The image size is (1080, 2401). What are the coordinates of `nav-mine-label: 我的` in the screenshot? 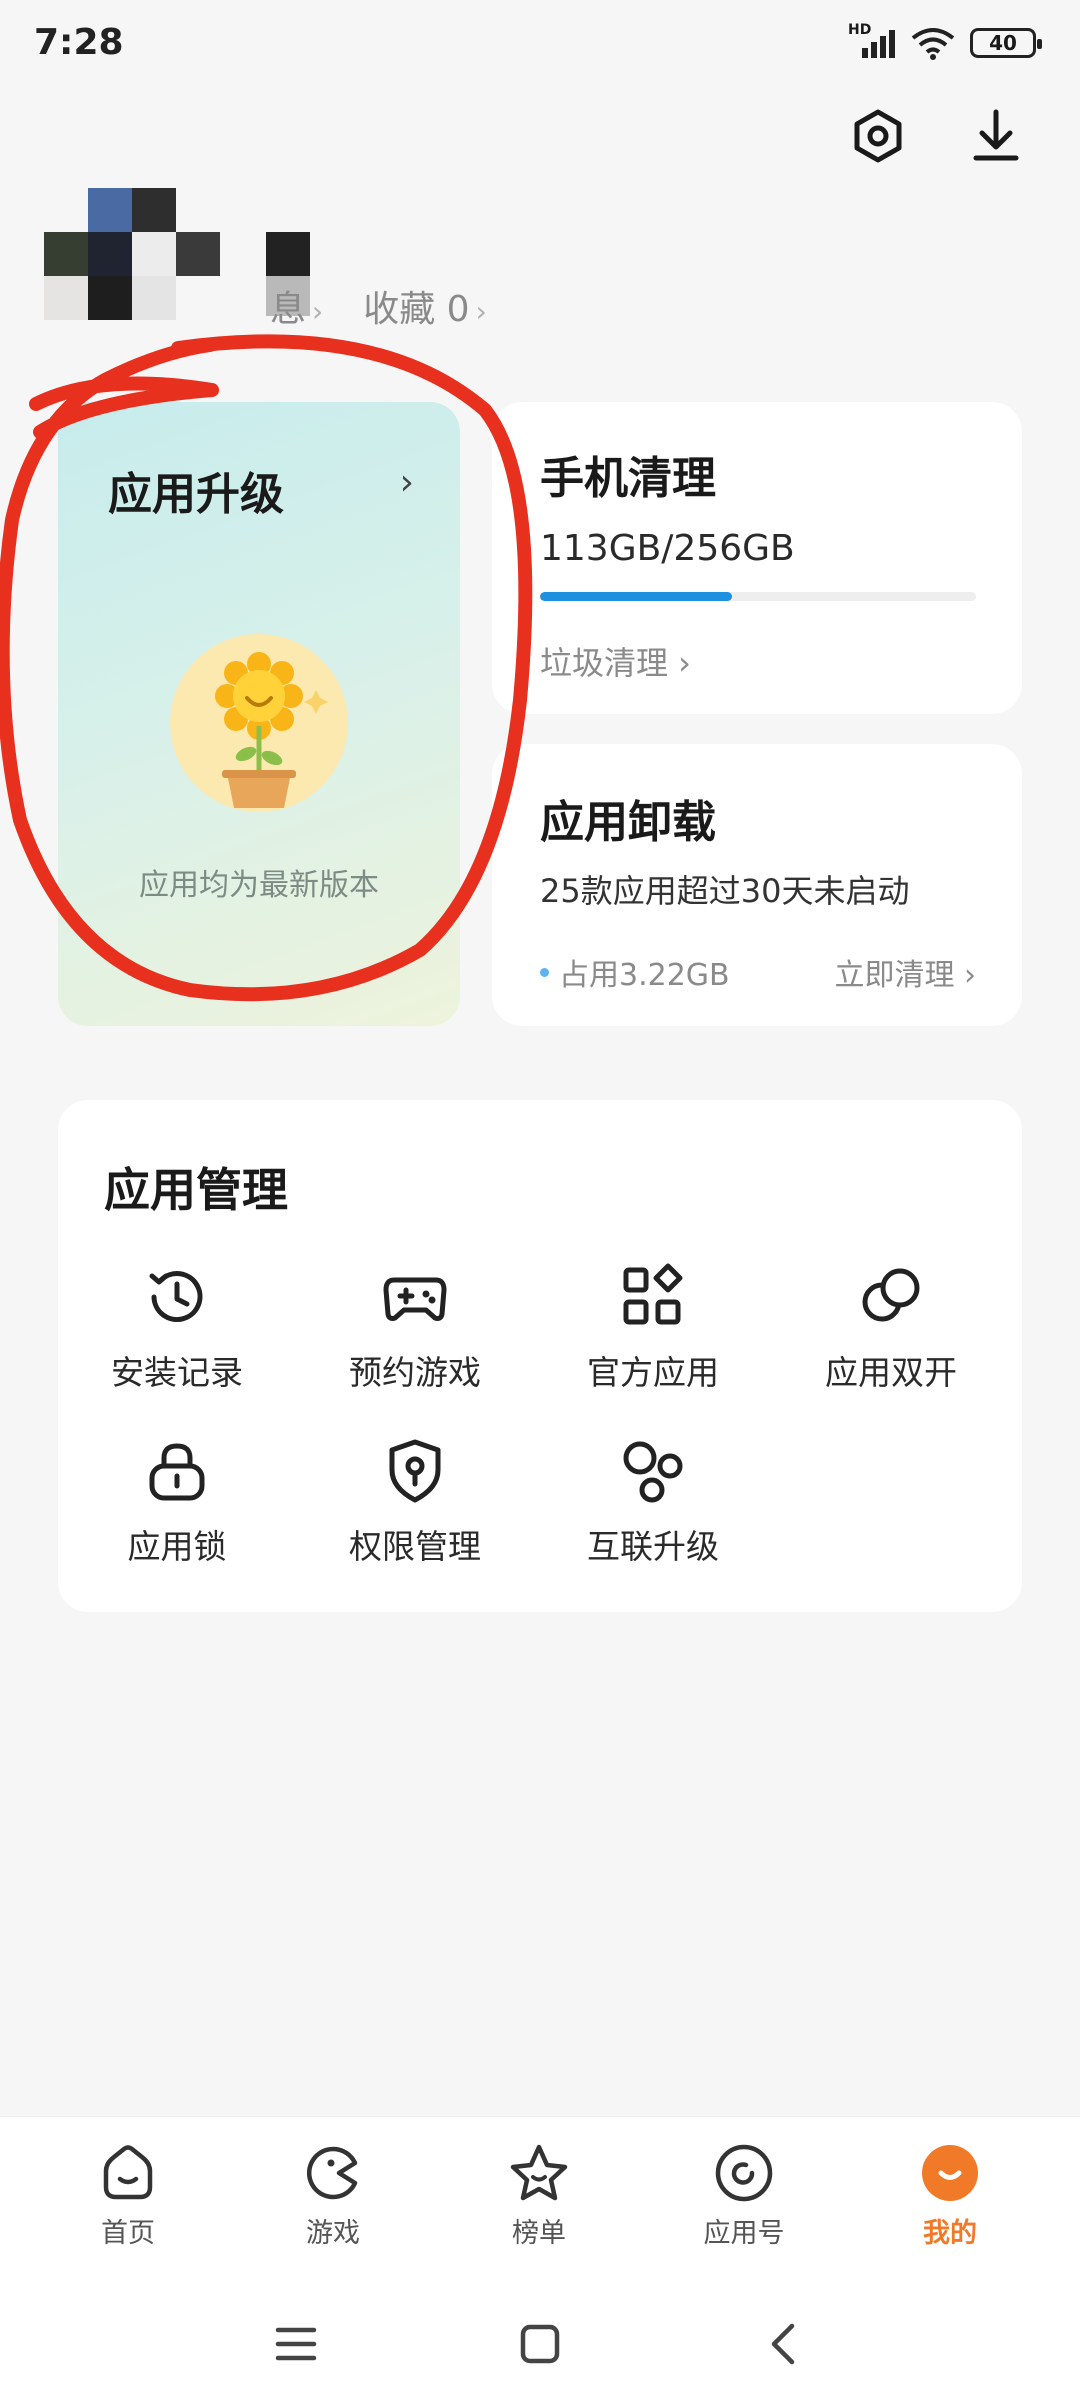 It's located at (950, 2233).